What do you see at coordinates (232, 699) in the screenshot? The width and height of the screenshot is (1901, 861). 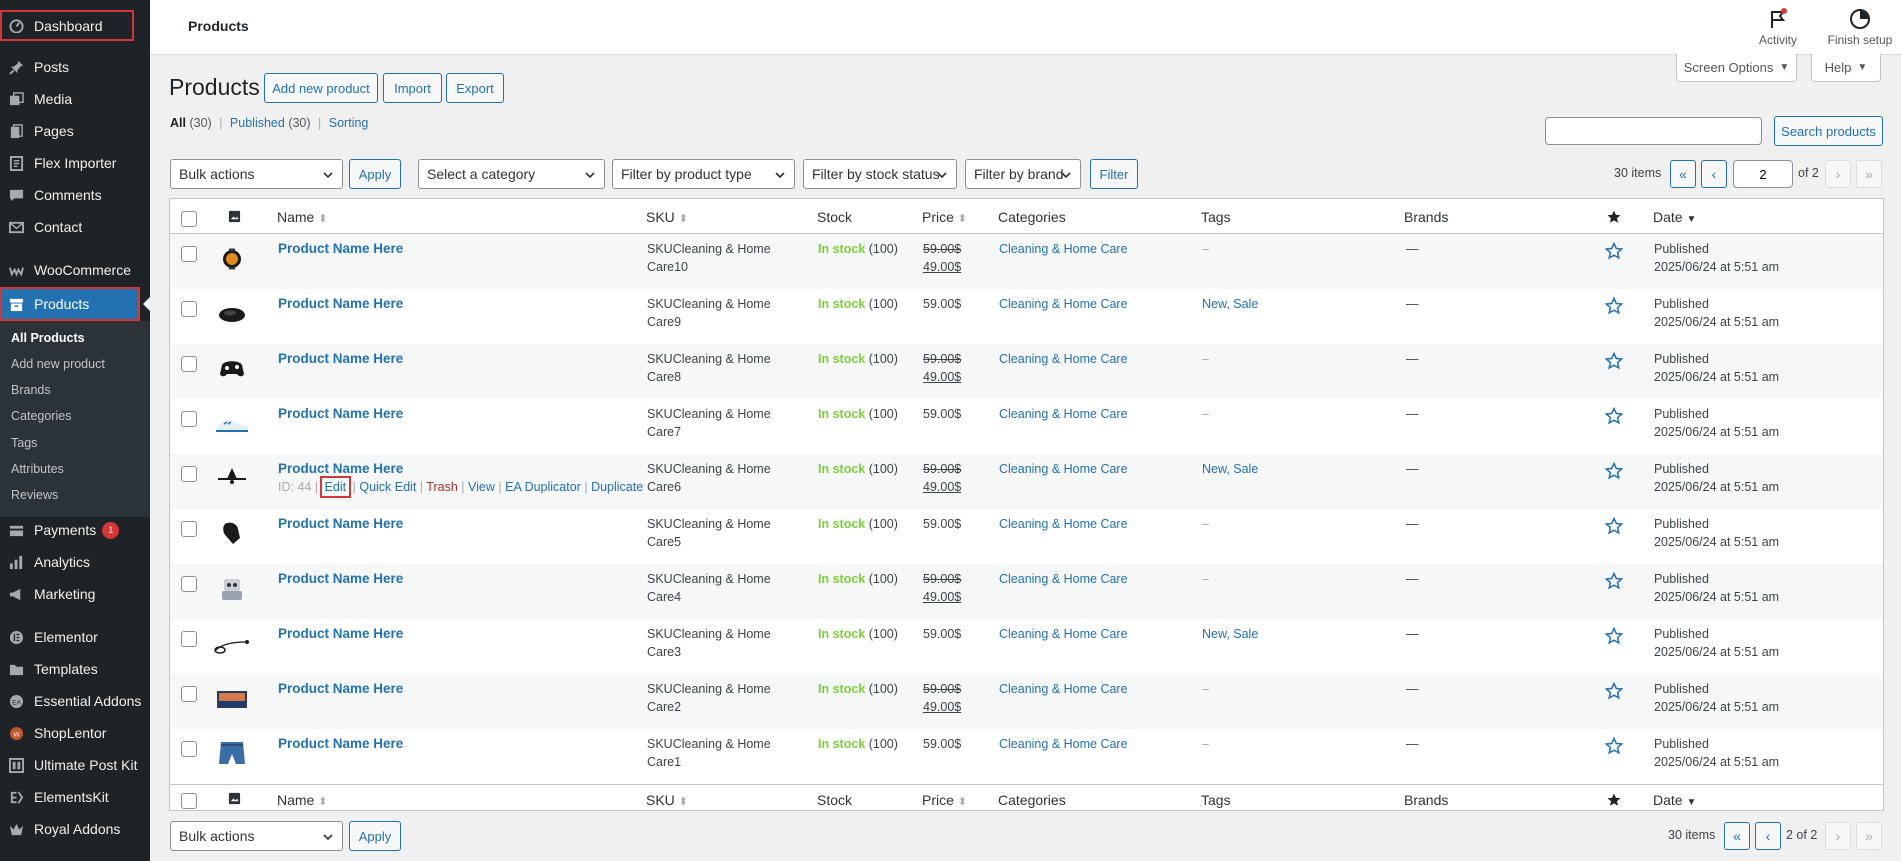 I see `tv-icon` at bounding box center [232, 699].